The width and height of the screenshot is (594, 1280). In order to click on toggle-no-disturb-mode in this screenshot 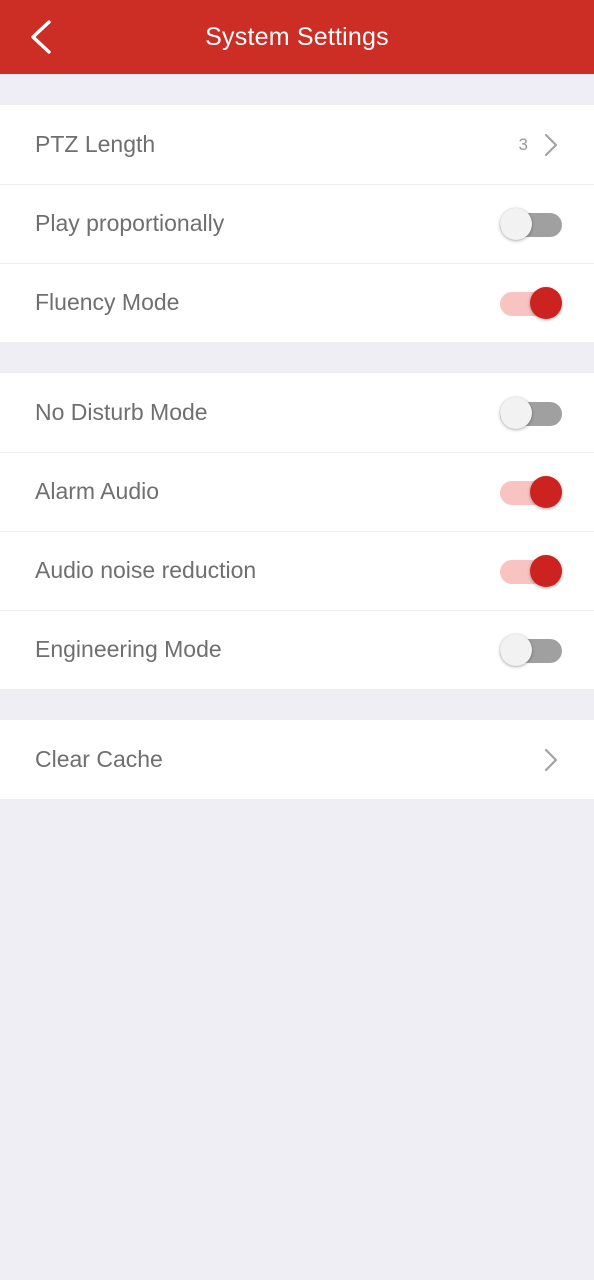, I will do `click(531, 412)`.